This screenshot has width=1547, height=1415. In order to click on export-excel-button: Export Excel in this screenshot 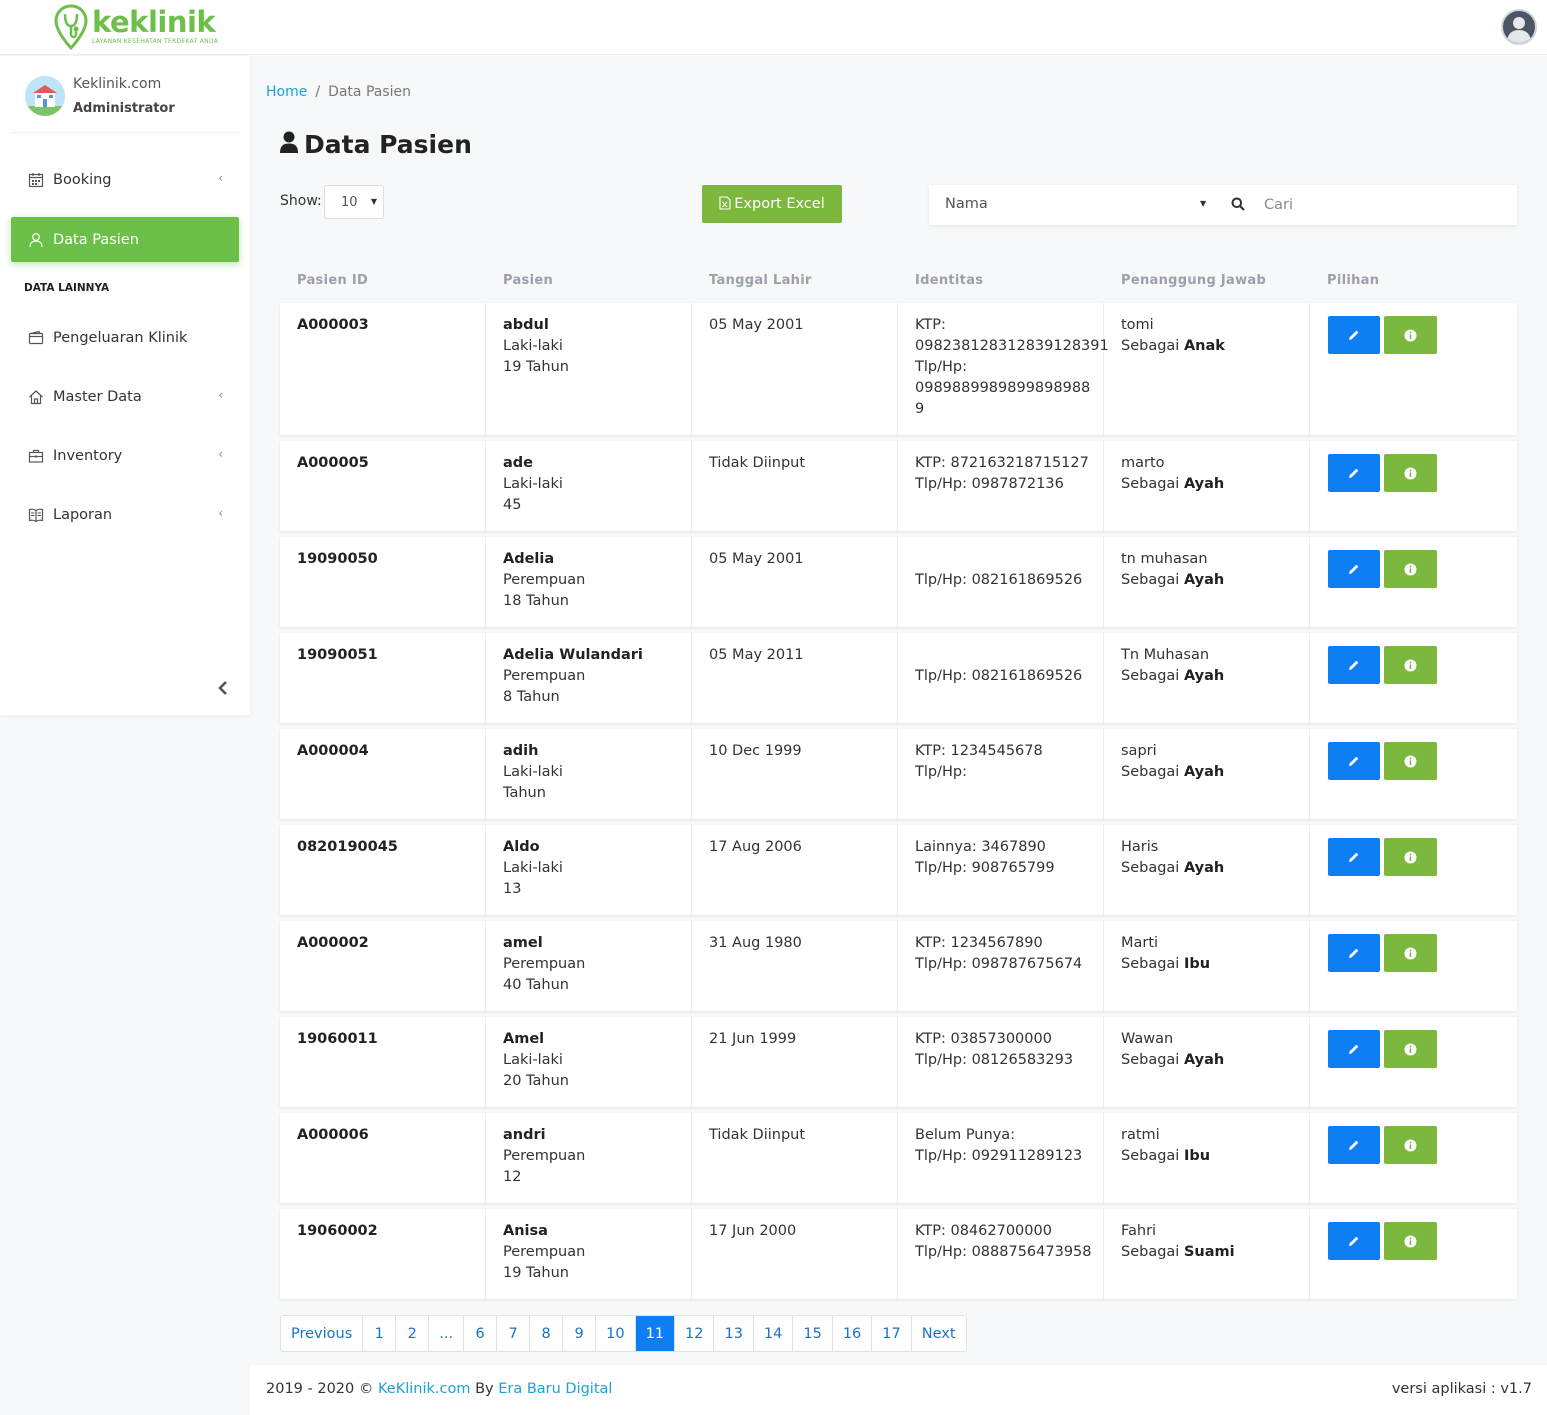, I will do `click(772, 204)`.